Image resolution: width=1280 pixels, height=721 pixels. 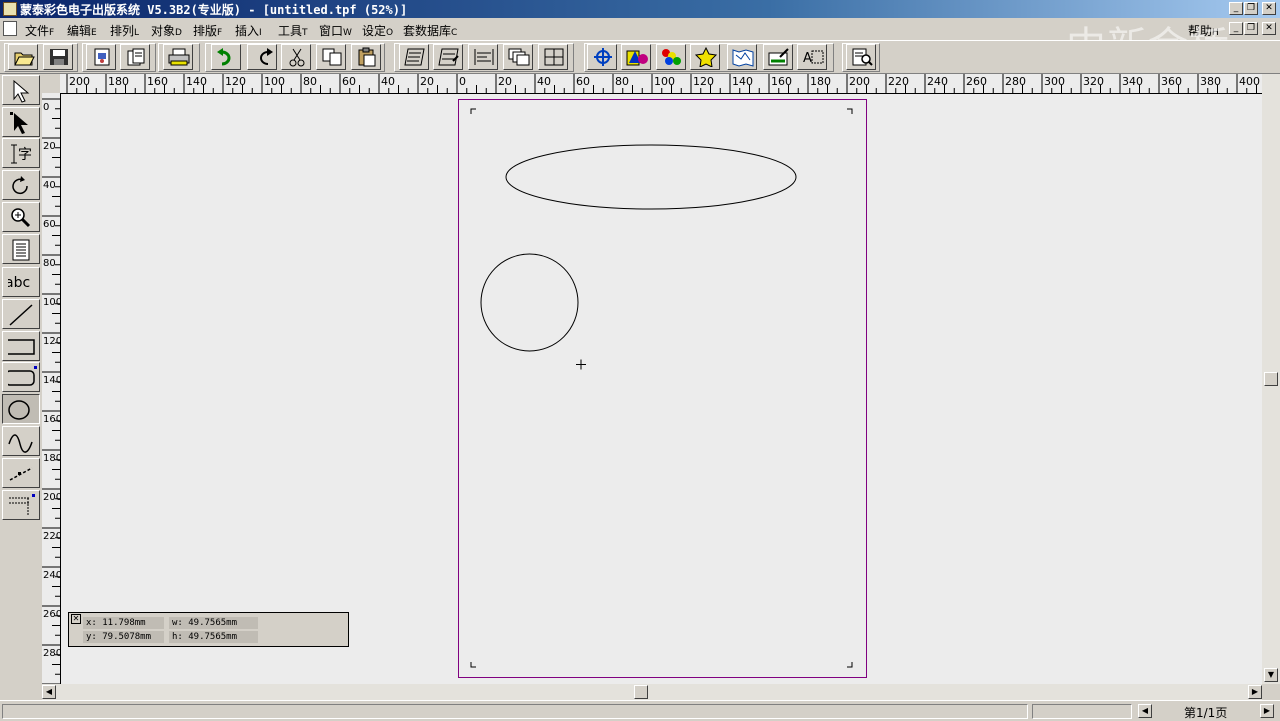 I want to click on menu-layout: 排版F, so click(x=207, y=30).